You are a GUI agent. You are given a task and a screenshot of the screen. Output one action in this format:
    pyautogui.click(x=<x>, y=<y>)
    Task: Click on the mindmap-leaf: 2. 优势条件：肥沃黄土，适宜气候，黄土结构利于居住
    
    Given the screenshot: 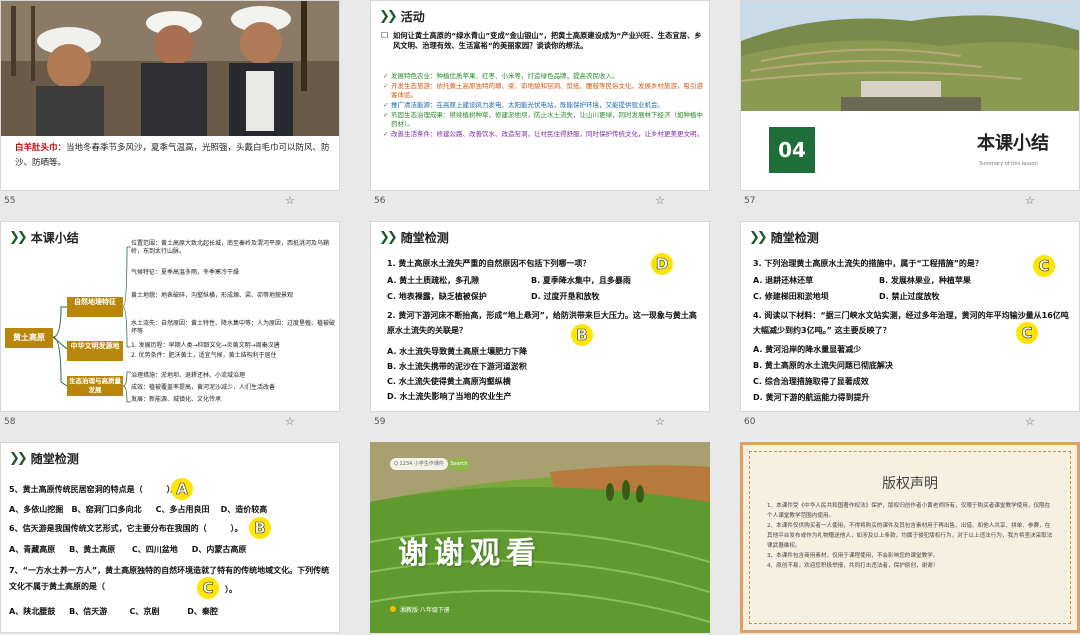 What is the action you would take?
    pyautogui.click(x=204, y=355)
    